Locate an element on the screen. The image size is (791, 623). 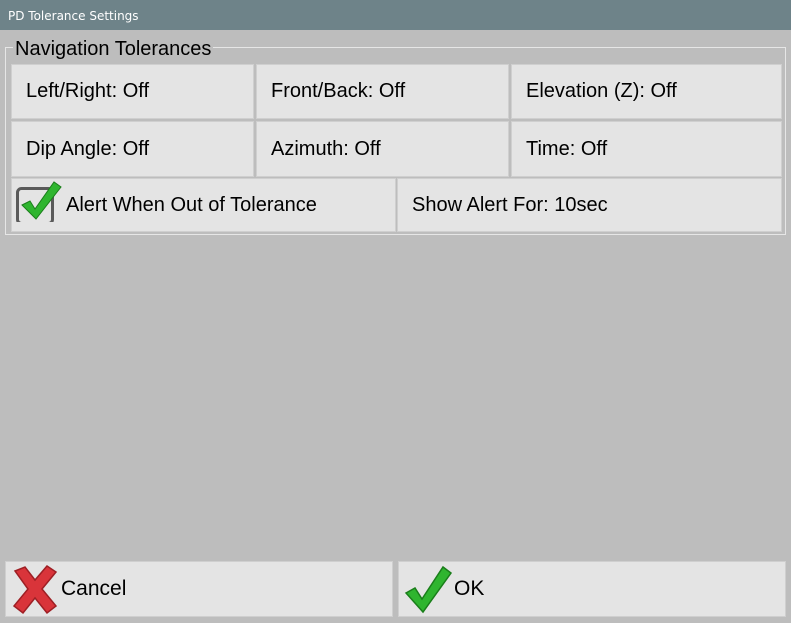
window-title-bar: PD Tolerance Settings is located at coordinates (395, 15).